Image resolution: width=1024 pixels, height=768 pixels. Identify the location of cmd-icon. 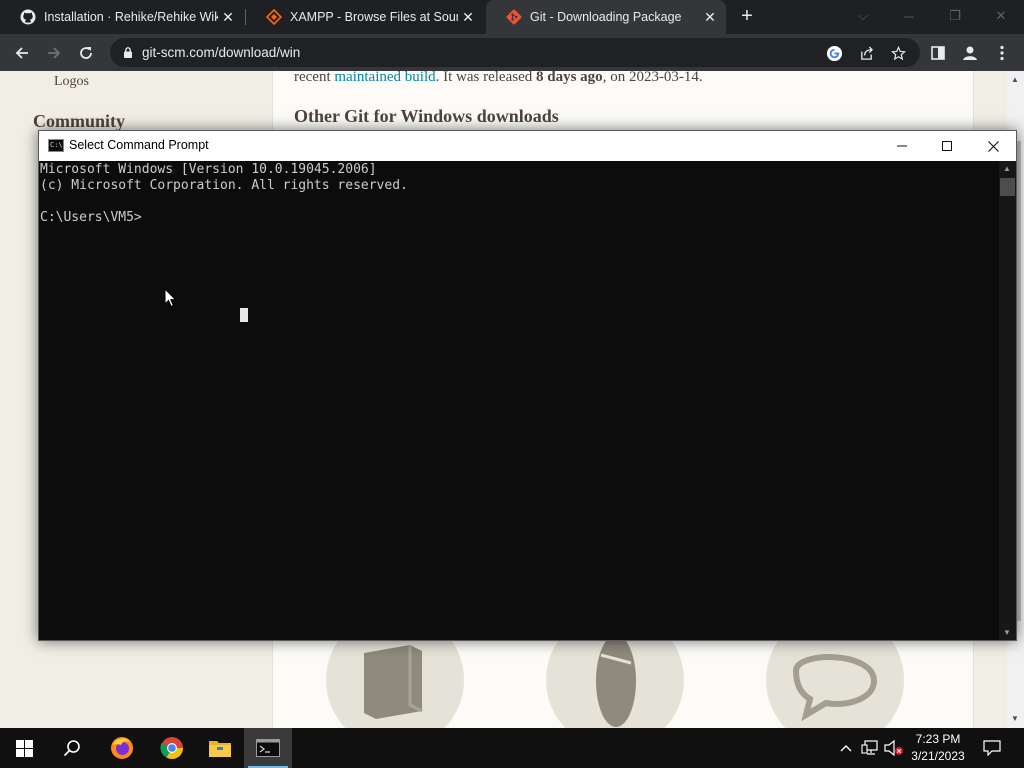
(268, 748).